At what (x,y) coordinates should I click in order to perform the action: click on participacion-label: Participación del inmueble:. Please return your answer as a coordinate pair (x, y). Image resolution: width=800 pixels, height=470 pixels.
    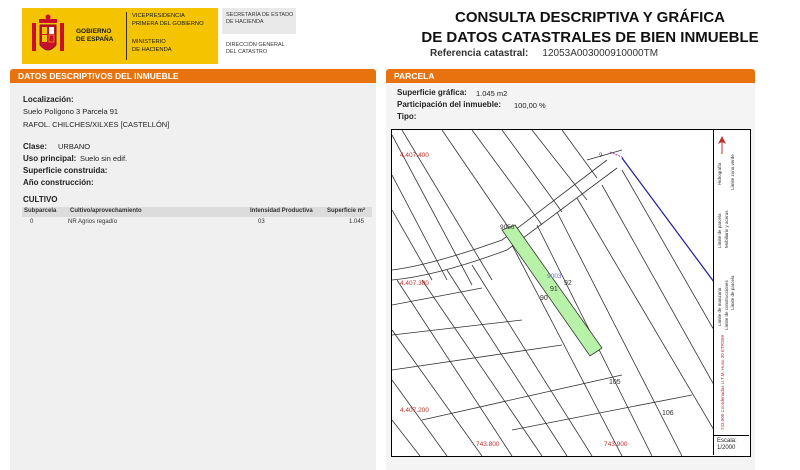
    Looking at the image, I should click on (449, 104).